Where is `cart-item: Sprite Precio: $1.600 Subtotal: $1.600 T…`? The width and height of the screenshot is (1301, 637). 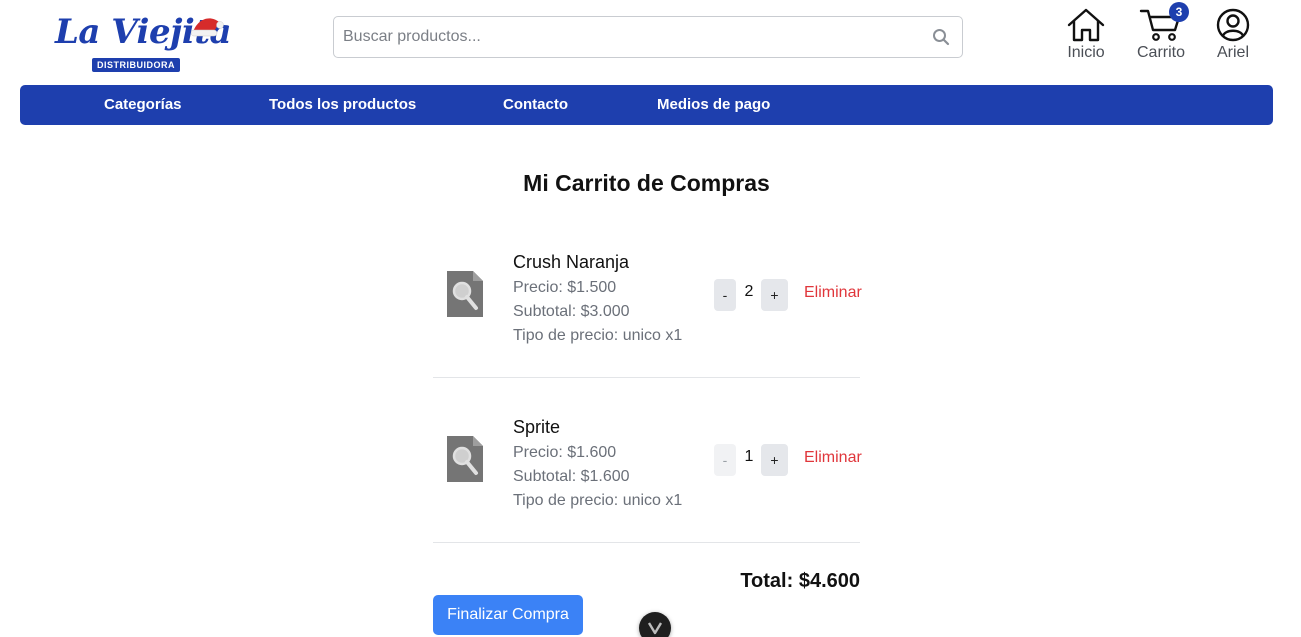
cart-item: Sprite Precio: $1.600 Subtotal: $1.600 T… is located at coordinates (647, 460).